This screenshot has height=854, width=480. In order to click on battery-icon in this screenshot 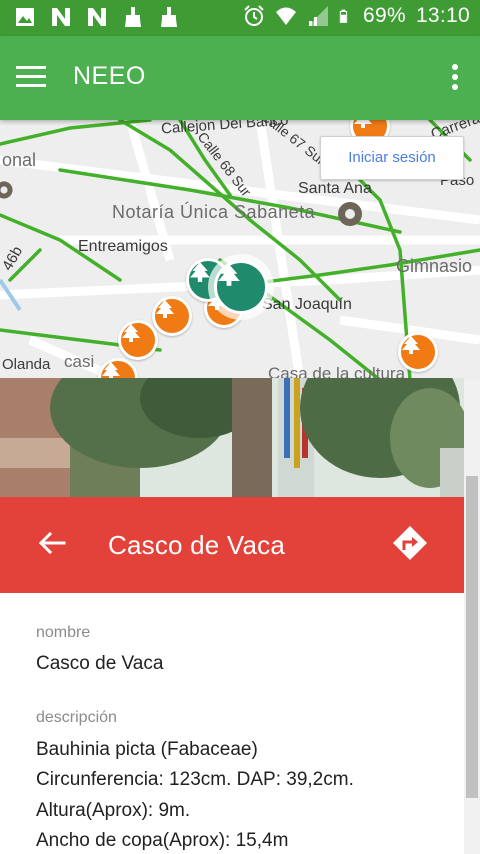, I will do `click(343, 16)`.